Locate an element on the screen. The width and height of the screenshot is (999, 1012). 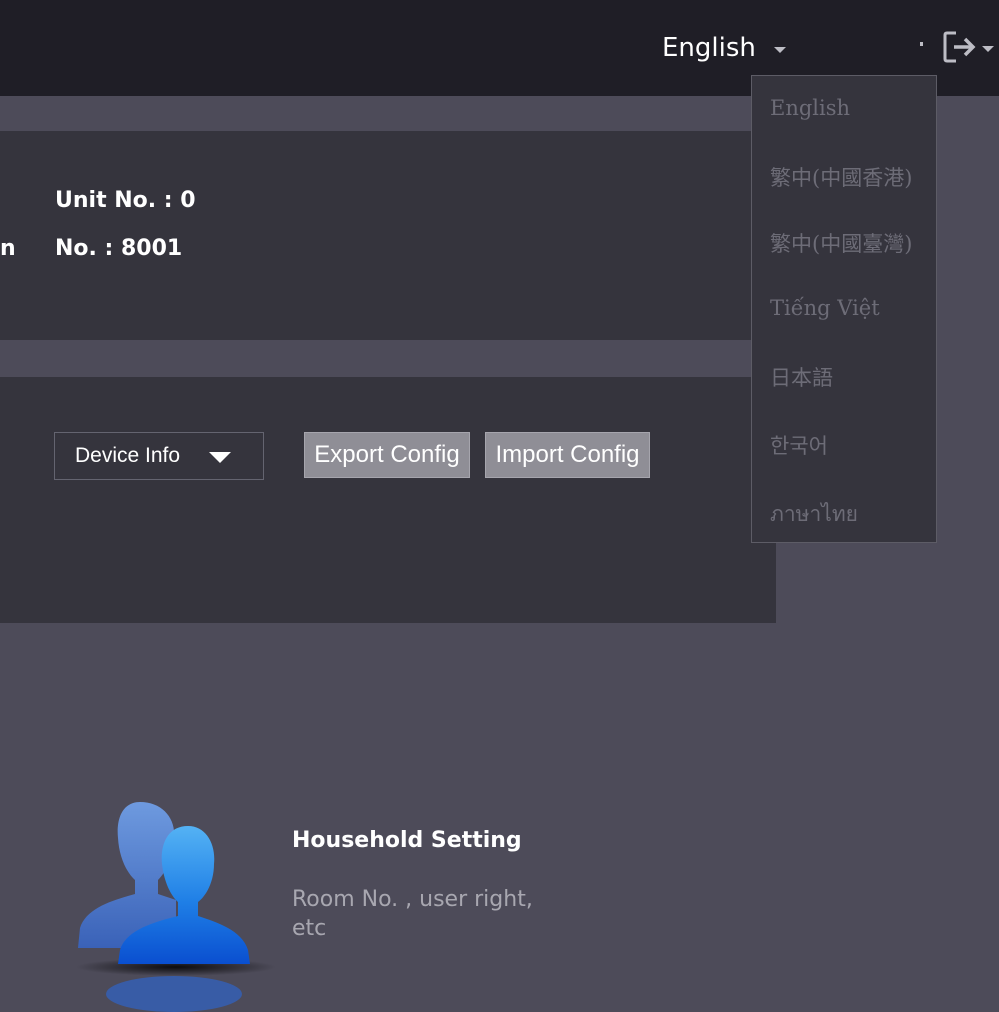
language-select: English is located at coordinates (724, 48).